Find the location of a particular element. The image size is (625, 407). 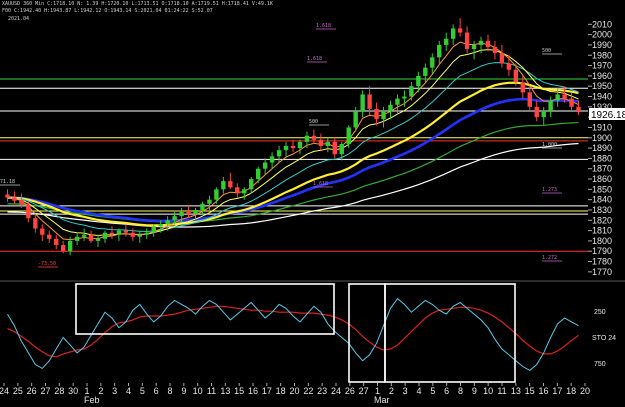

x-tick-label: 23 is located at coordinates (322, 391).